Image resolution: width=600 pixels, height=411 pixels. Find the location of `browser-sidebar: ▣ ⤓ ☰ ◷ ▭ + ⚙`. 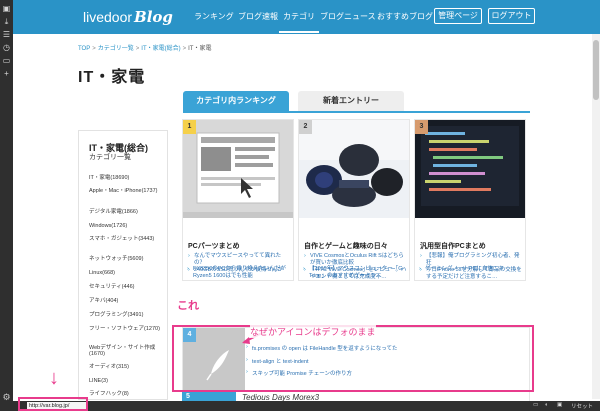

browser-sidebar: ▣ ⤓ ☰ ◷ ▭ + ⚙ is located at coordinates (6, 205).